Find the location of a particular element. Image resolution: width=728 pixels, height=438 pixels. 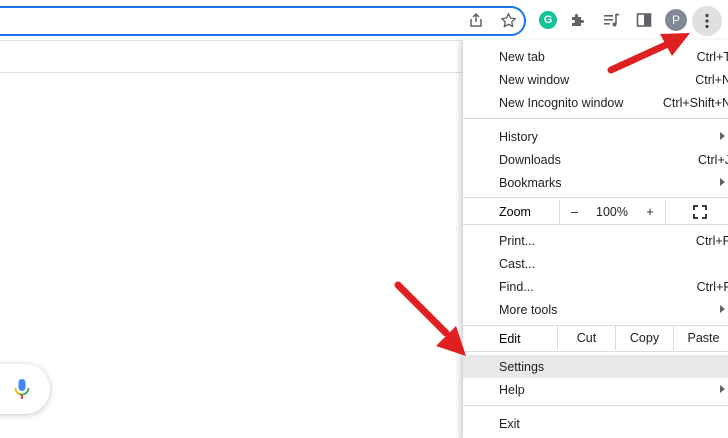

fullscreen-icon is located at coordinates (699, 212).